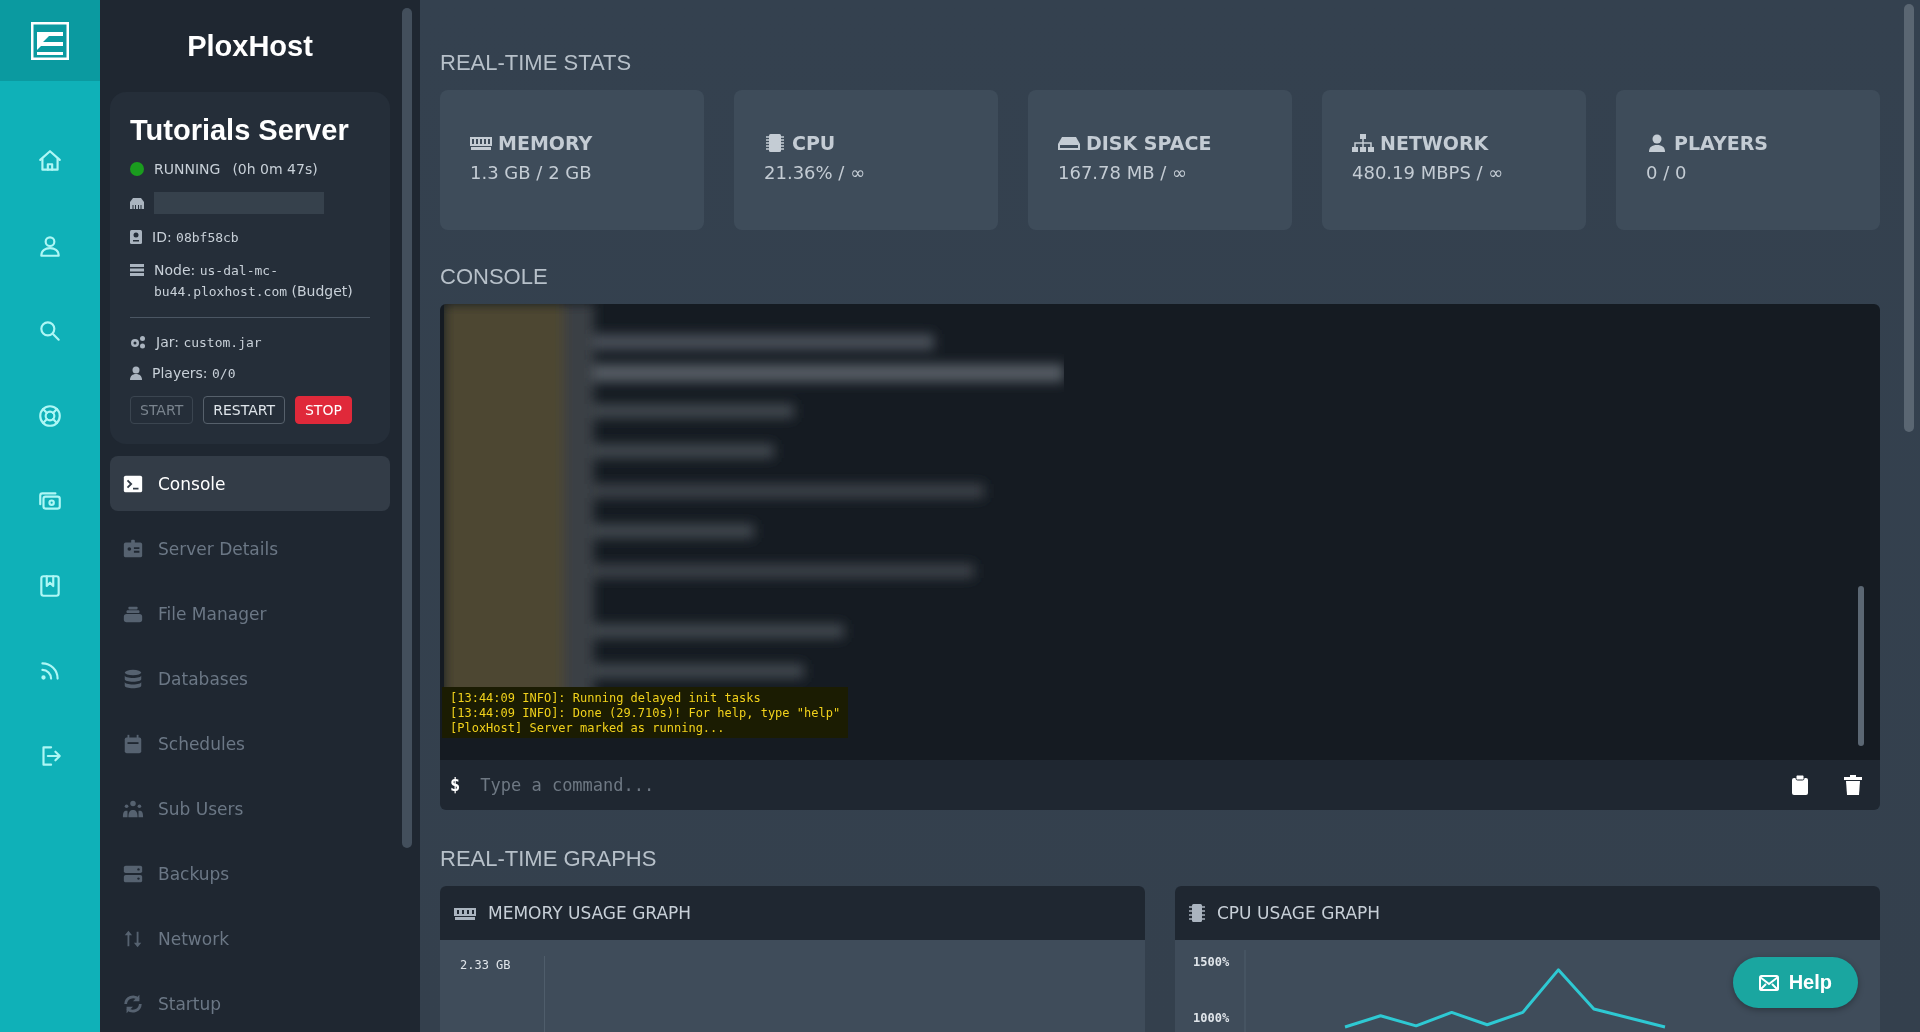 This screenshot has height=1032, width=1920. What do you see at coordinates (209, 342) in the screenshot?
I see `jar-info: Jar: custom.jar` at bounding box center [209, 342].